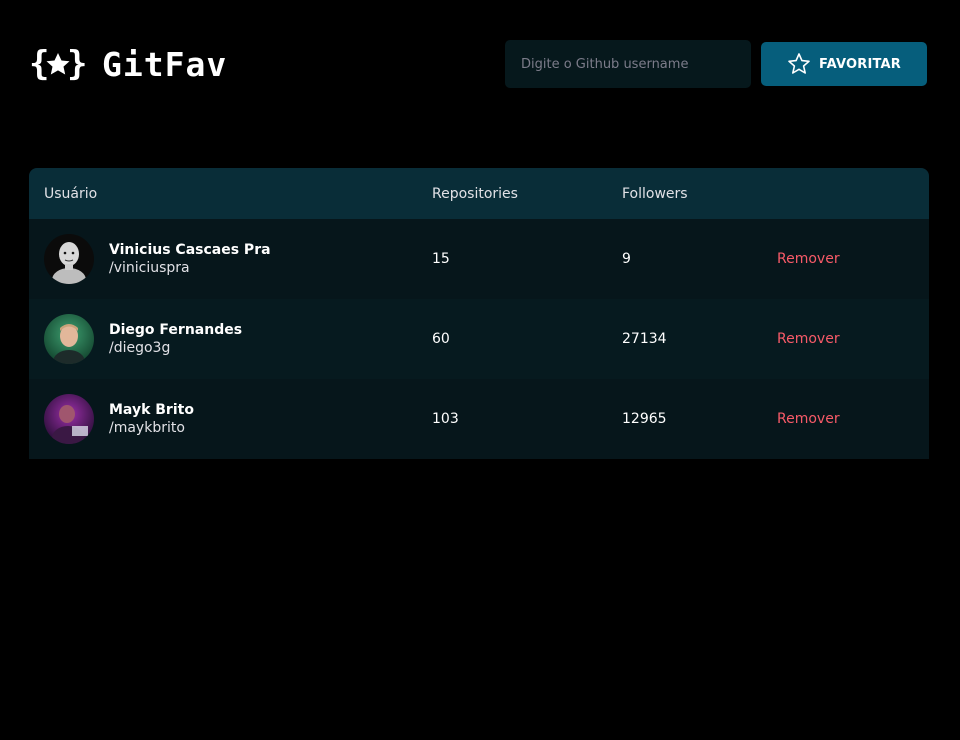 Image resolution: width=960 pixels, height=740 pixels. What do you see at coordinates (445, 419) in the screenshot?
I see `repositories-count: 103` at bounding box center [445, 419].